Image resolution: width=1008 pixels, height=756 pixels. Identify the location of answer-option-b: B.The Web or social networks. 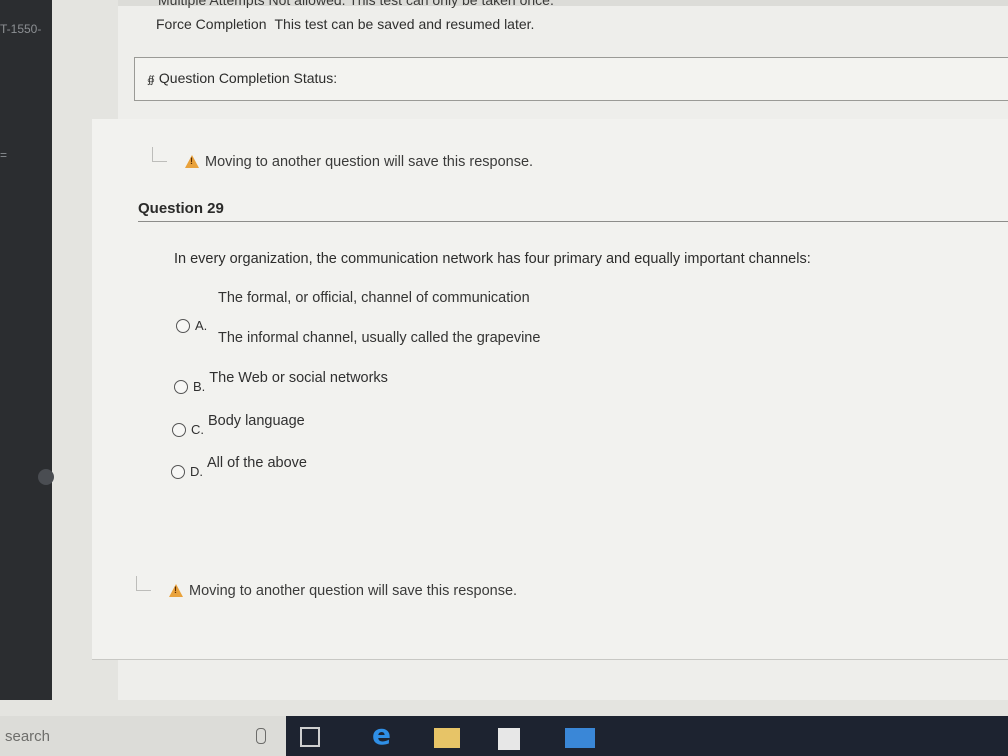
(281, 383).